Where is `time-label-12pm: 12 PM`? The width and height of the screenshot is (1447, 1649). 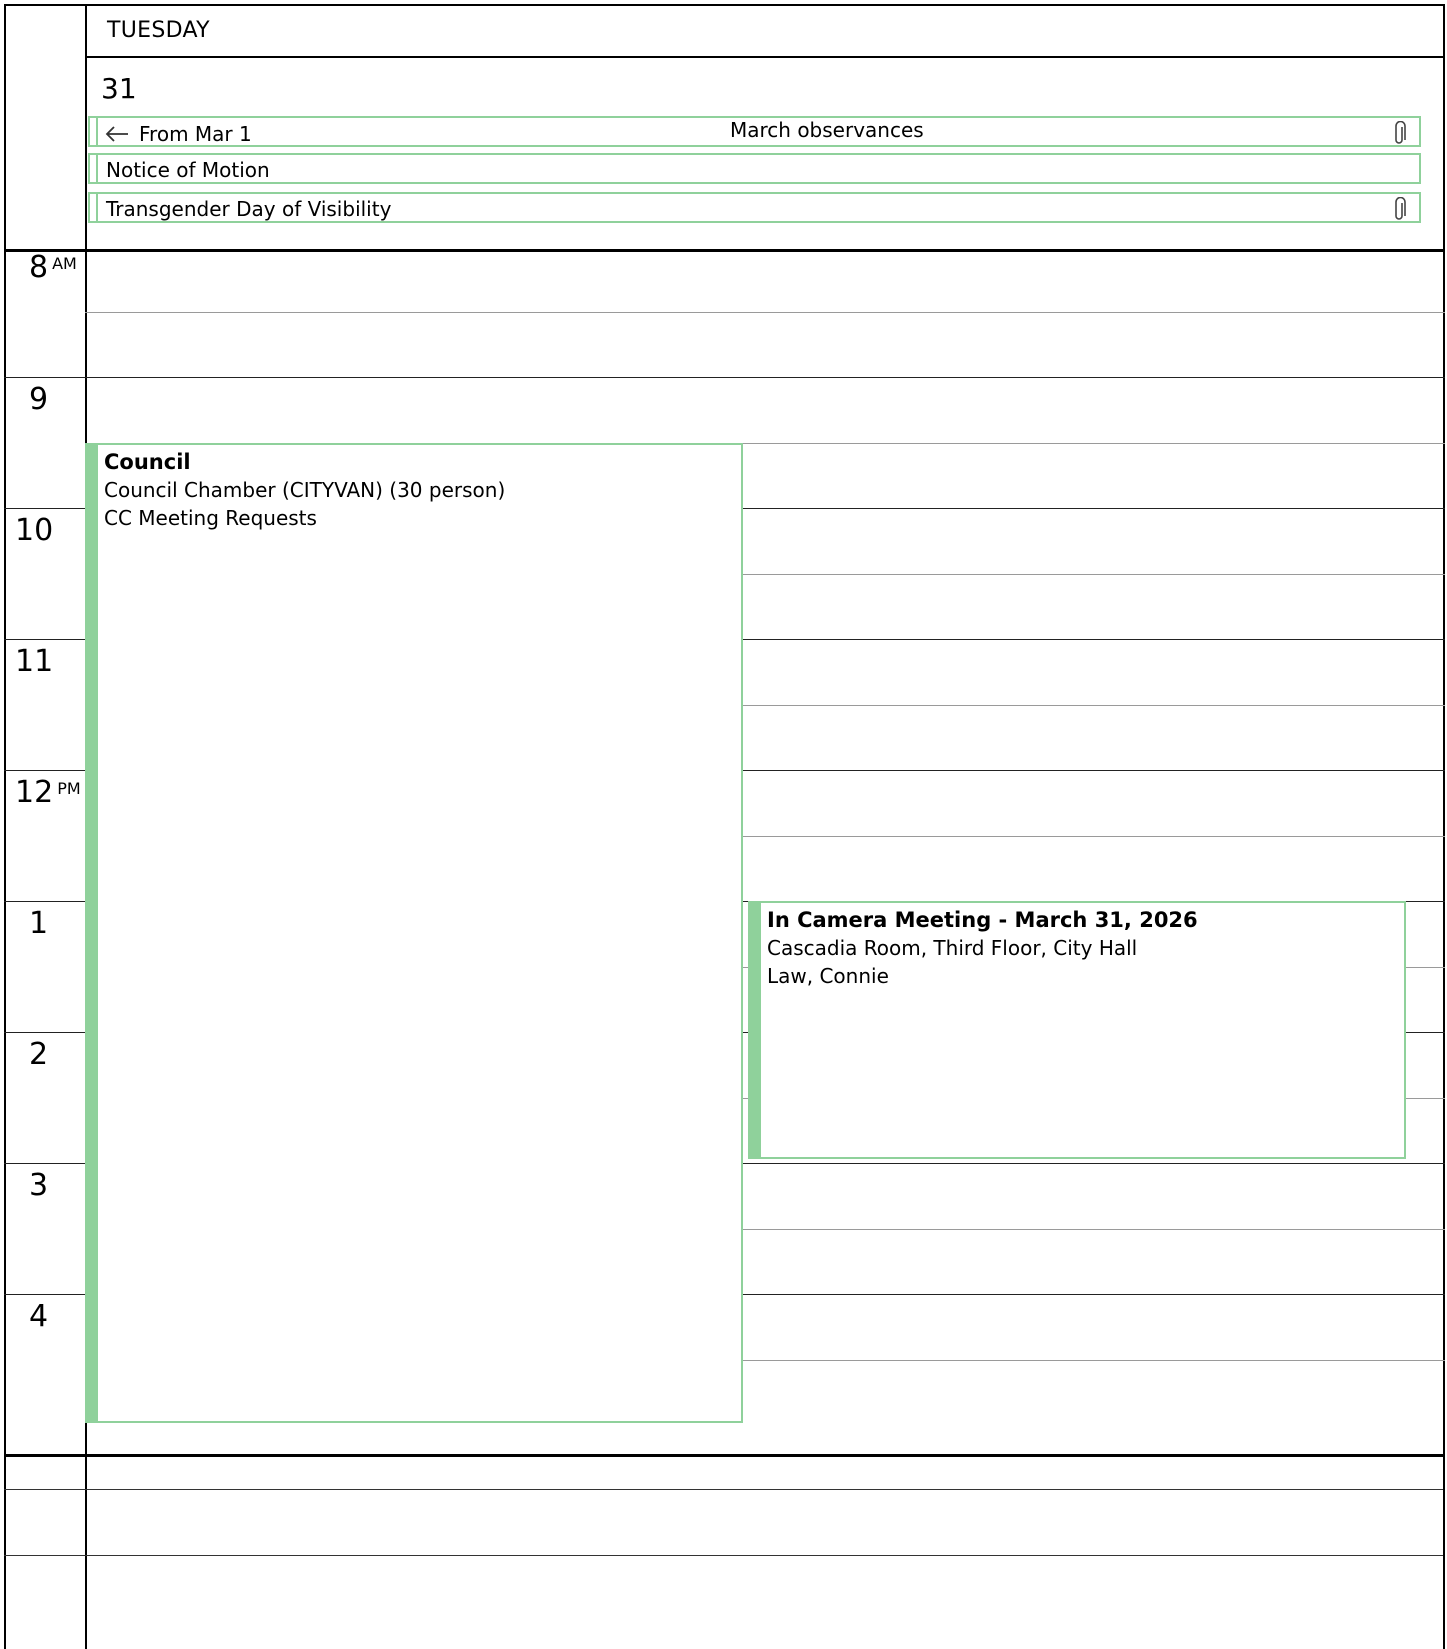
time-label-12pm: 12 PM is located at coordinates (48, 792).